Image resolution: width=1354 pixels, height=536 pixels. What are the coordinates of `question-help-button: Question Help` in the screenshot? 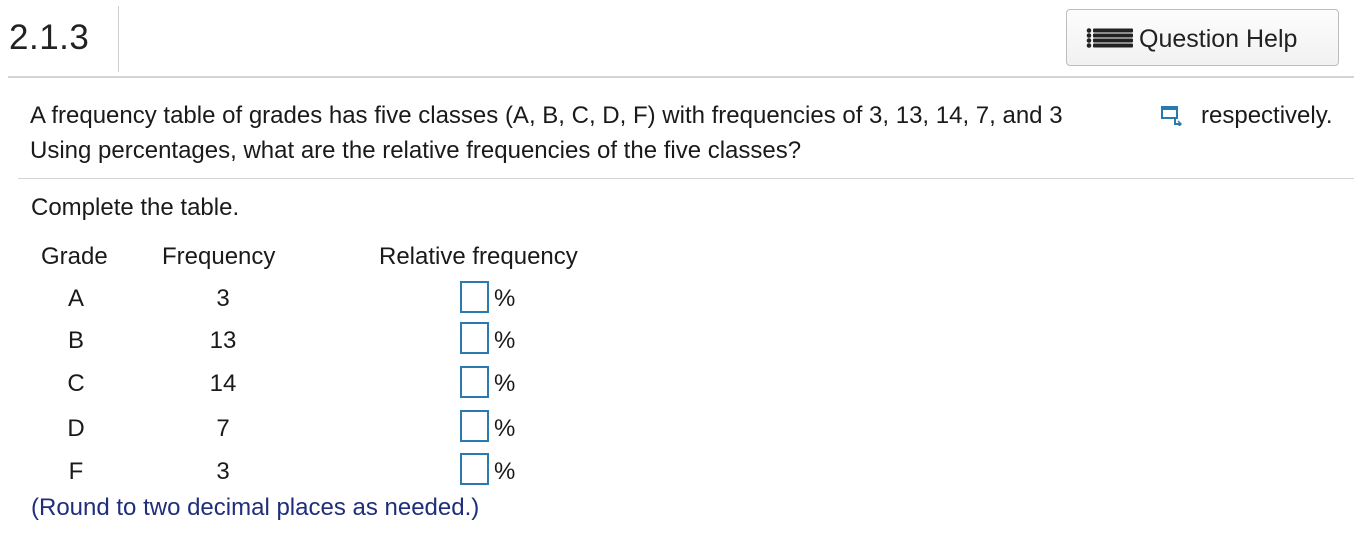 It's located at (1202, 37).